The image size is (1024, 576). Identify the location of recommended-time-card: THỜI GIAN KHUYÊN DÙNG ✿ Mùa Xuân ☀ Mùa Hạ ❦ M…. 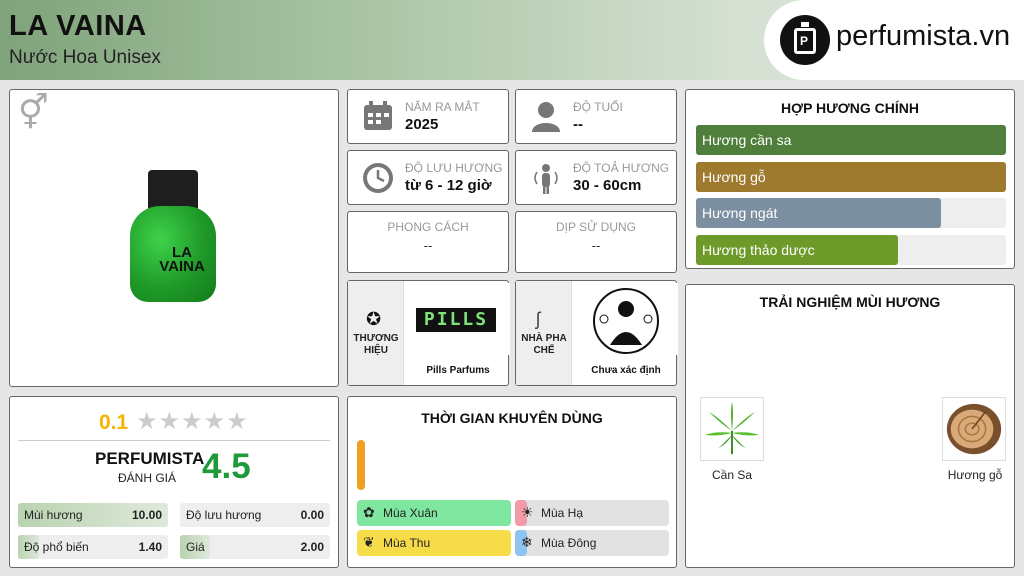
(512, 482).